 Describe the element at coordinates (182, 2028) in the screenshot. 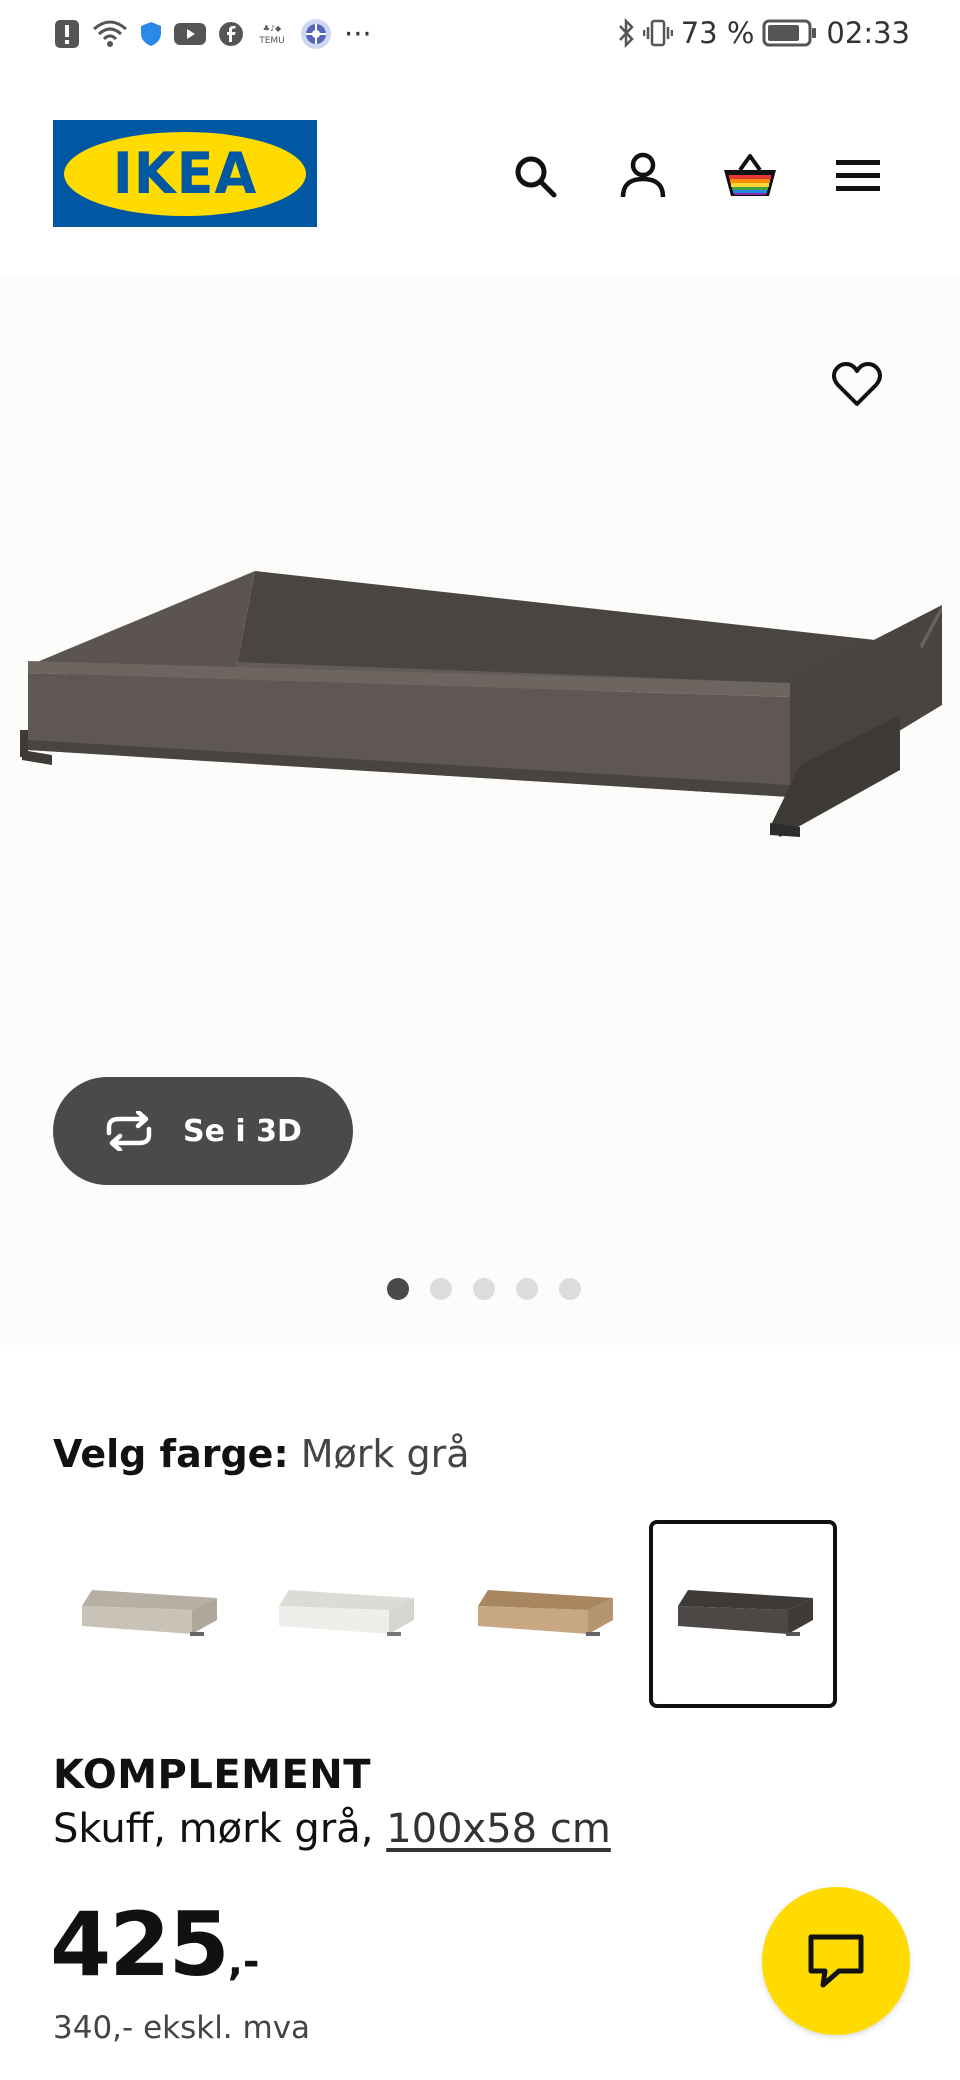

I see `price-excluding-vat: 340,- ekskl. mva` at that location.